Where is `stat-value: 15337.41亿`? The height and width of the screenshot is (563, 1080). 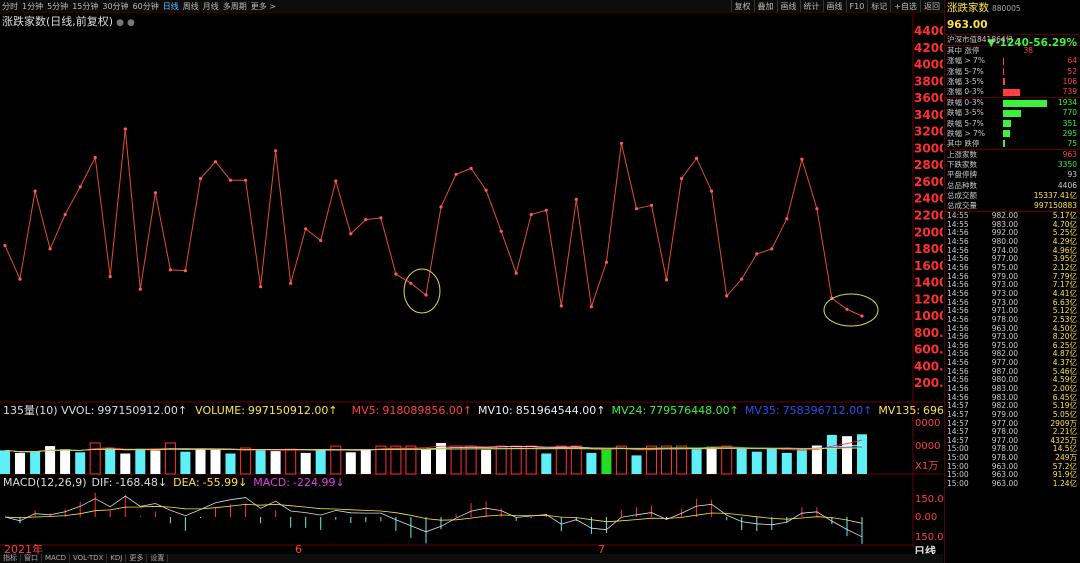
stat-value: 15337.41亿 is located at coordinates (1055, 195).